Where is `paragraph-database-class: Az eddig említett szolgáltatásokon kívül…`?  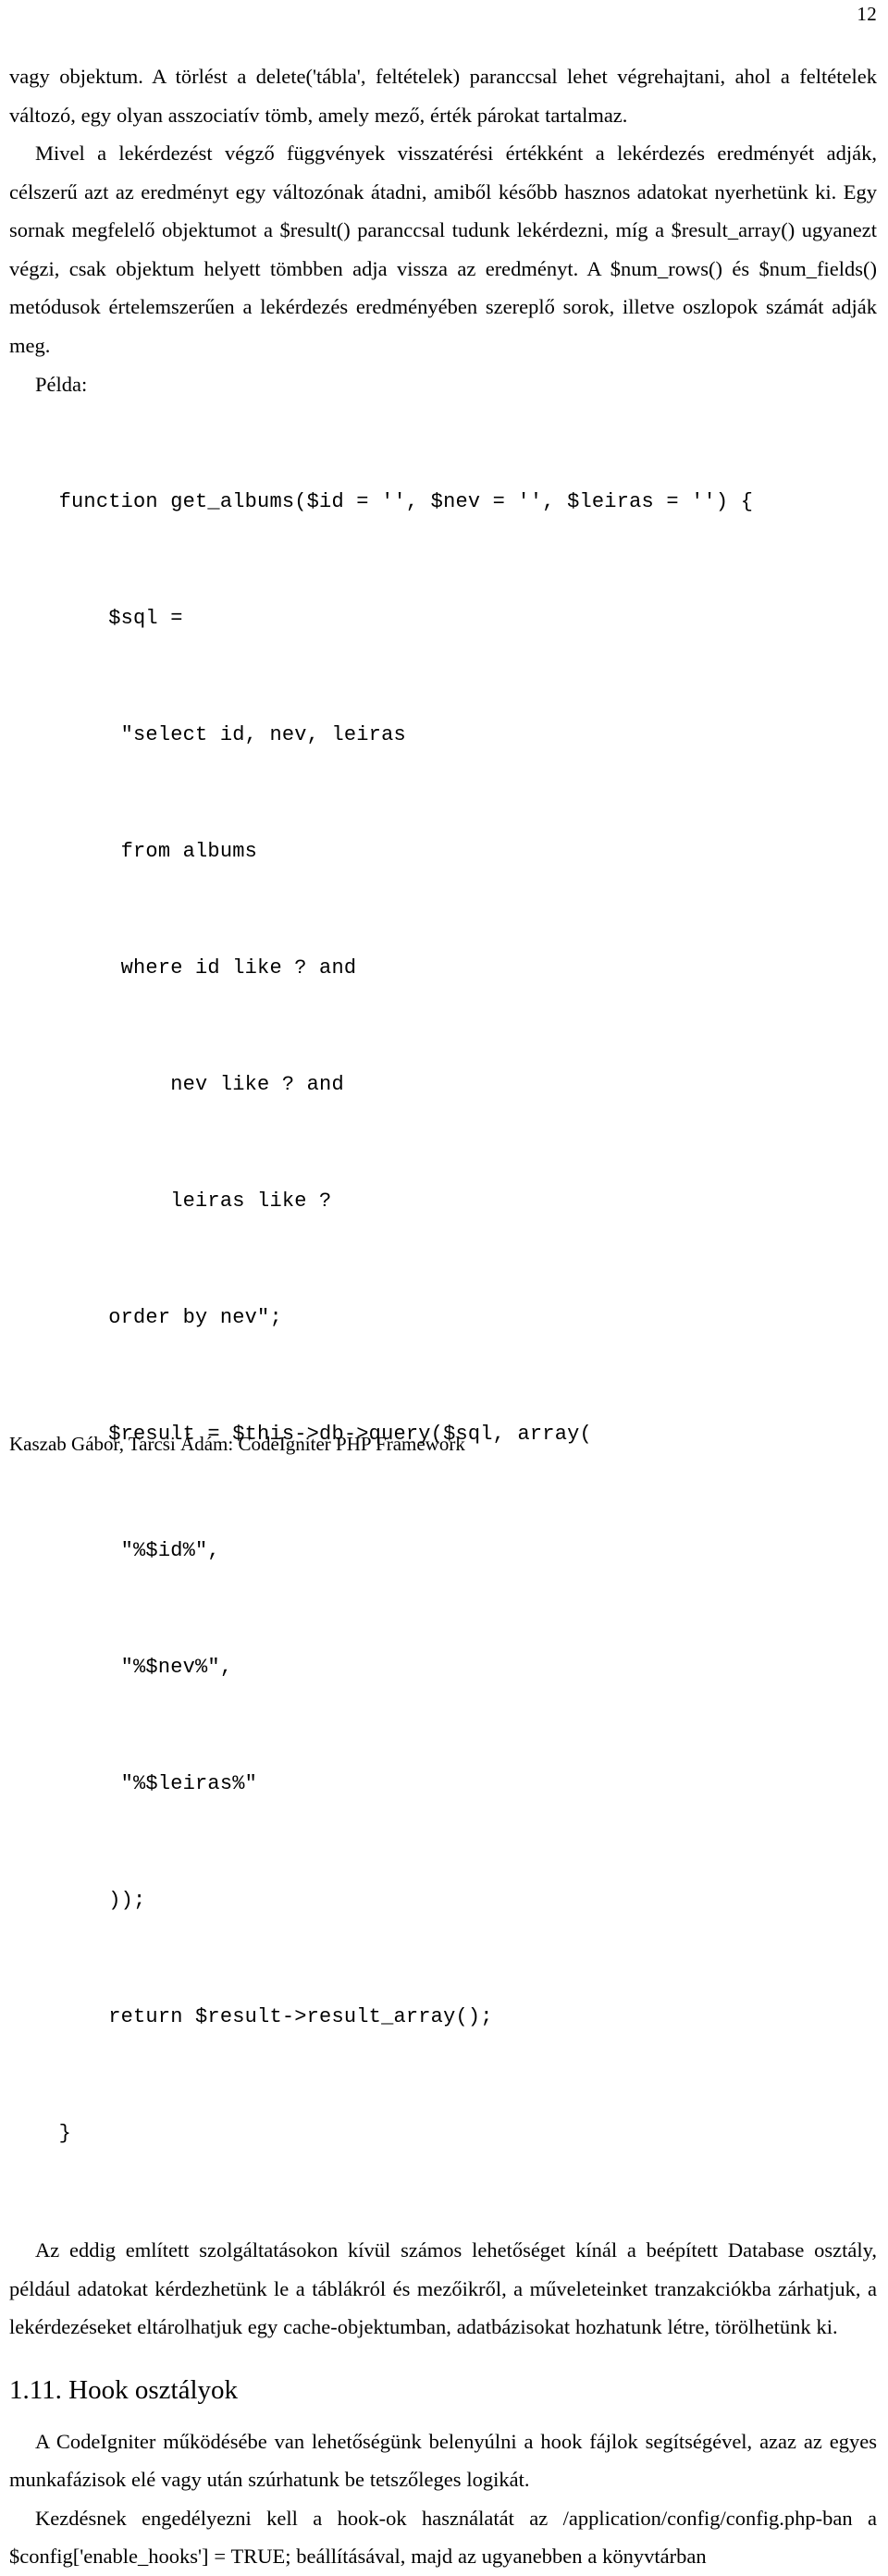
paragraph-database-class: Az eddig említett szolgáltatásokon kívül… is located at coordinates (443, 2288).